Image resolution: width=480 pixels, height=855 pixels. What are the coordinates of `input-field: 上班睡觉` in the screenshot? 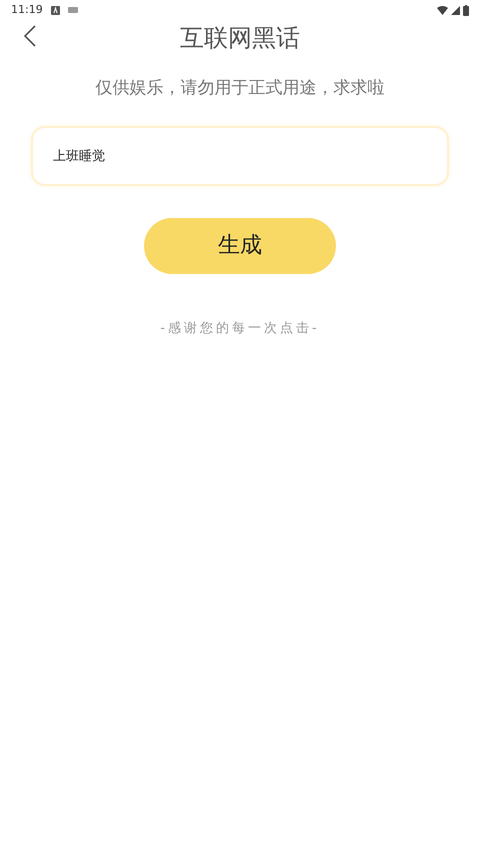 It's located at (240, 156).